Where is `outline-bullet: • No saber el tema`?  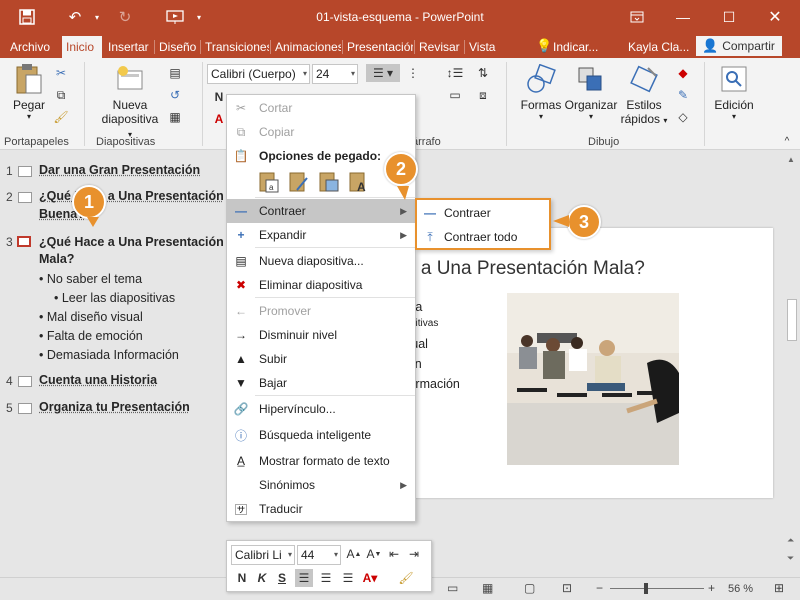 outline-bullet: • No saber el tema is located at coordinates (90, 279).